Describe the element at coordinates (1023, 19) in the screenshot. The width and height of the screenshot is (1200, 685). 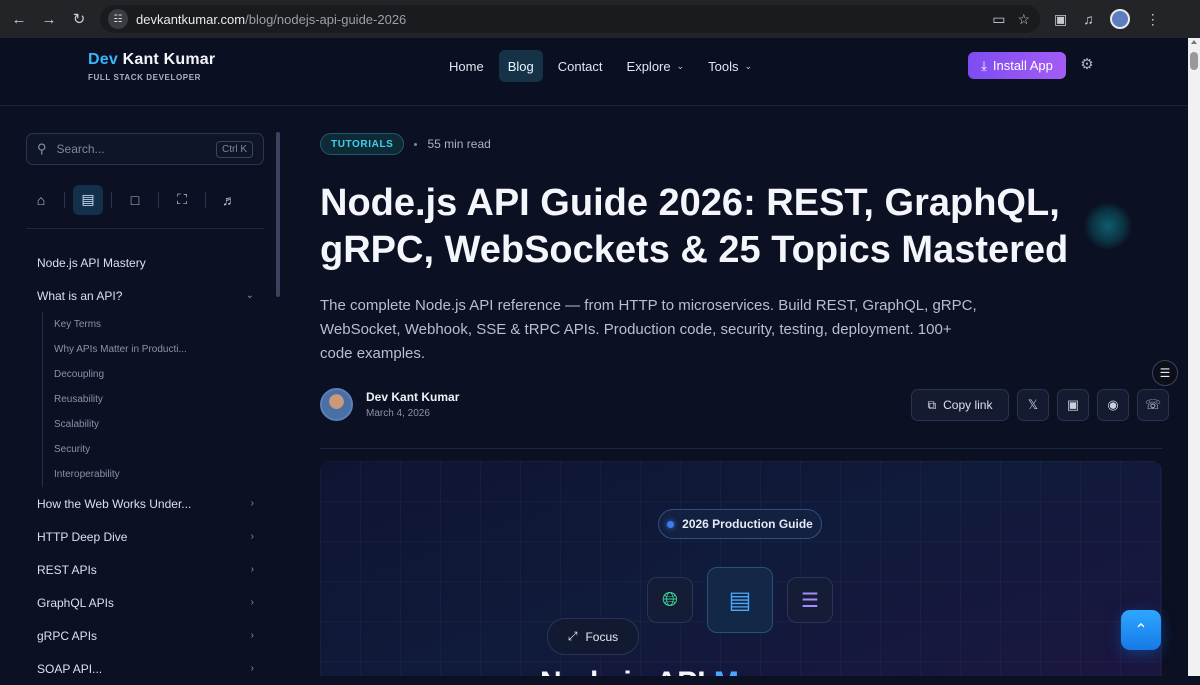
I see `bookmark-star-icon: ☆` at that location.